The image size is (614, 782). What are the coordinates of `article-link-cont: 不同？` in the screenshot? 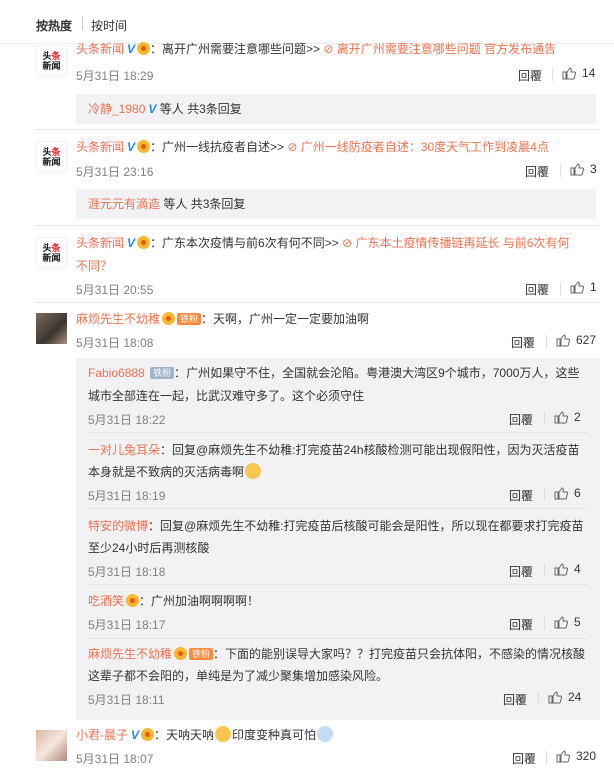 It's located at (94, 266).